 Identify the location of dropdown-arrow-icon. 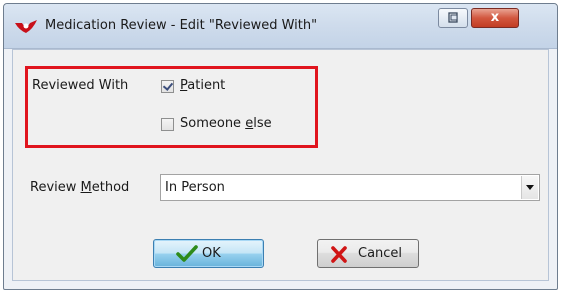
(529, 187).